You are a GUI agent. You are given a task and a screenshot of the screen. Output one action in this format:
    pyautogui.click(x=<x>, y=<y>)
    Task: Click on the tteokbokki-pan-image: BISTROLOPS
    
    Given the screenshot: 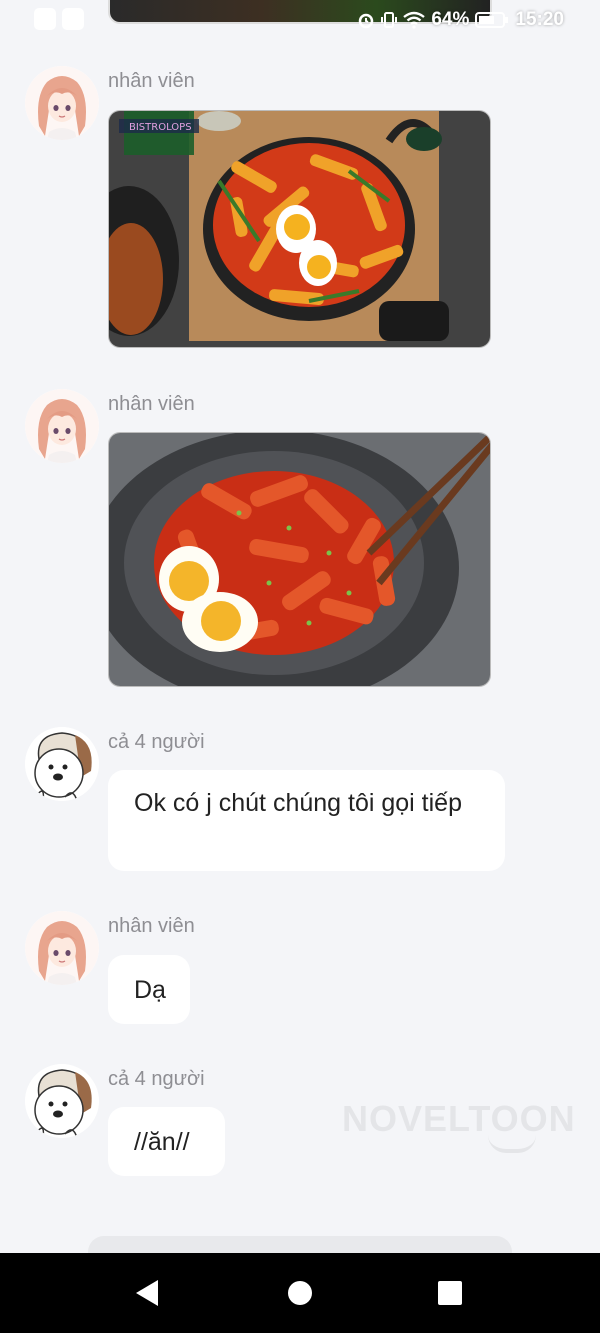 What is the action you would take?
    pyautogui.click(x=299, y=229)
    